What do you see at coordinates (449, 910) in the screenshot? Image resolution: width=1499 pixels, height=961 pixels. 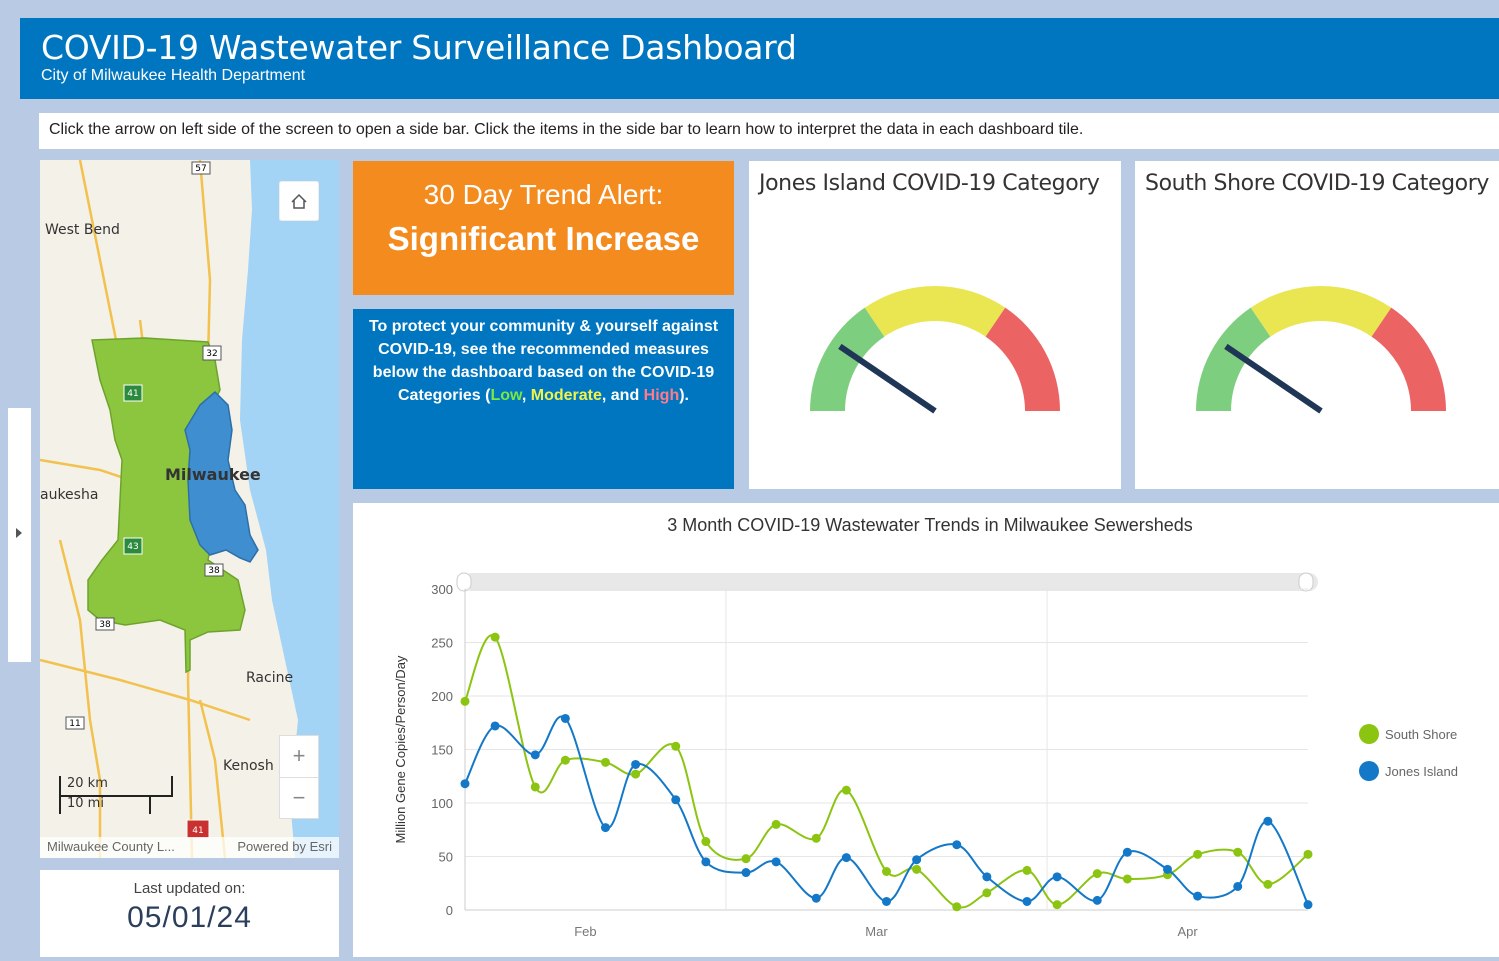 I see `y-tick-label: 0` at bounding box center [449, 910].